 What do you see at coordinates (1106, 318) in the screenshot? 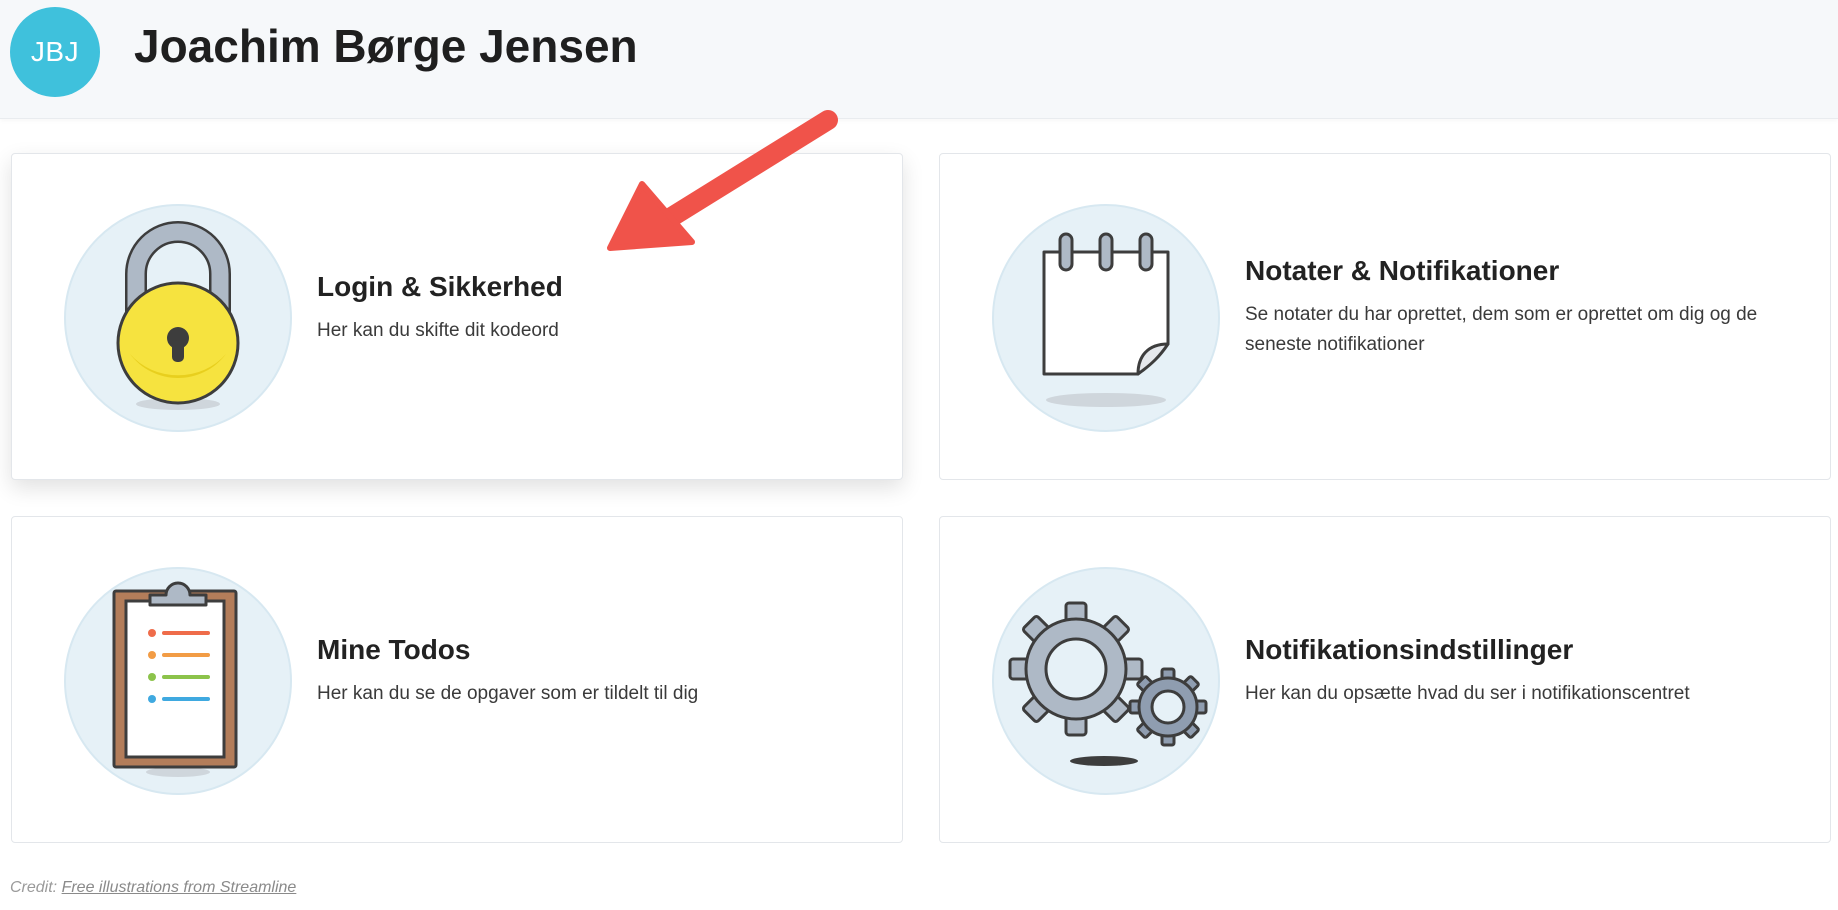
I see `notepad-icon` at bounding box center [1106, 318].